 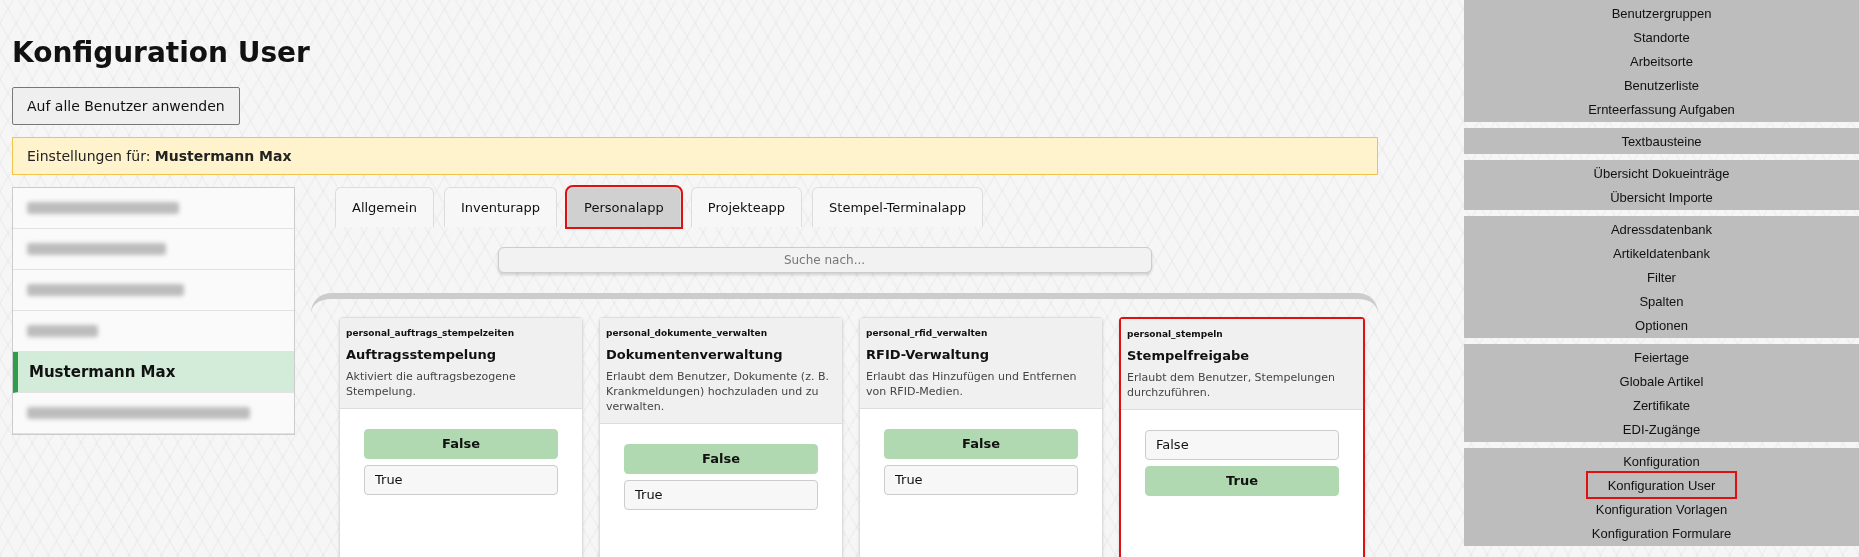 I want to click on menu-item: Arbeitsorte, so click(x=1661, y=61).